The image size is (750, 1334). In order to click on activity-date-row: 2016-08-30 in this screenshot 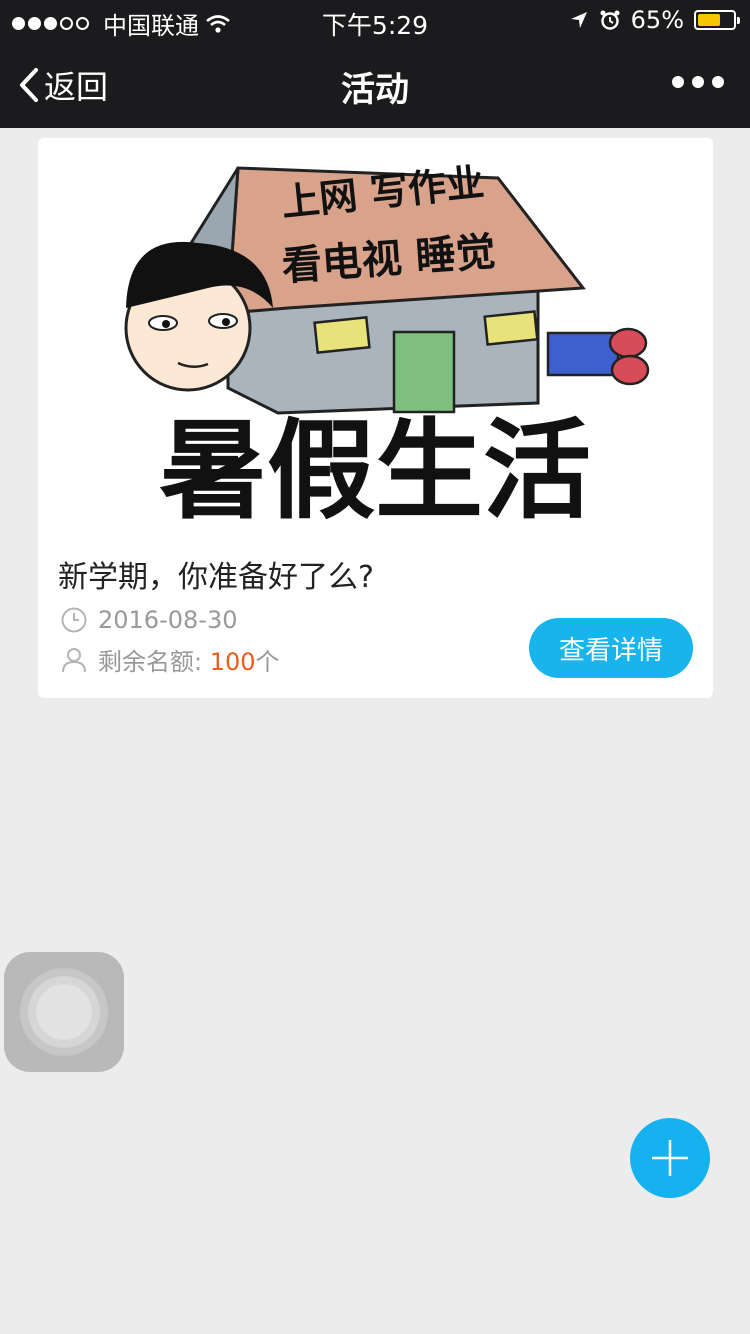, I will do `click(148, 620)`.